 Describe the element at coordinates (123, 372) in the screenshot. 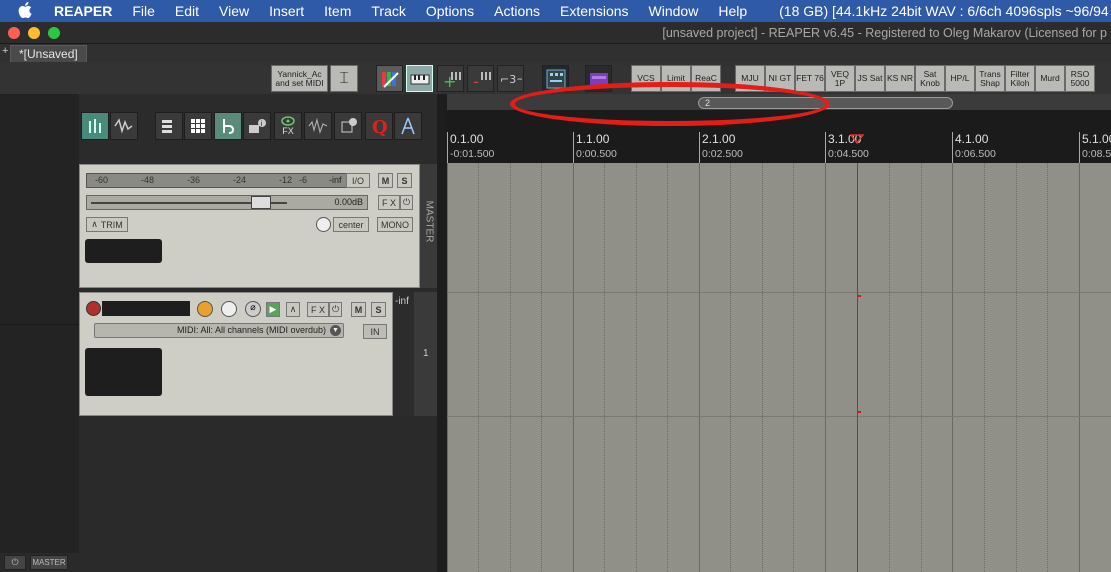

I see `track-fx-slot` at that location.